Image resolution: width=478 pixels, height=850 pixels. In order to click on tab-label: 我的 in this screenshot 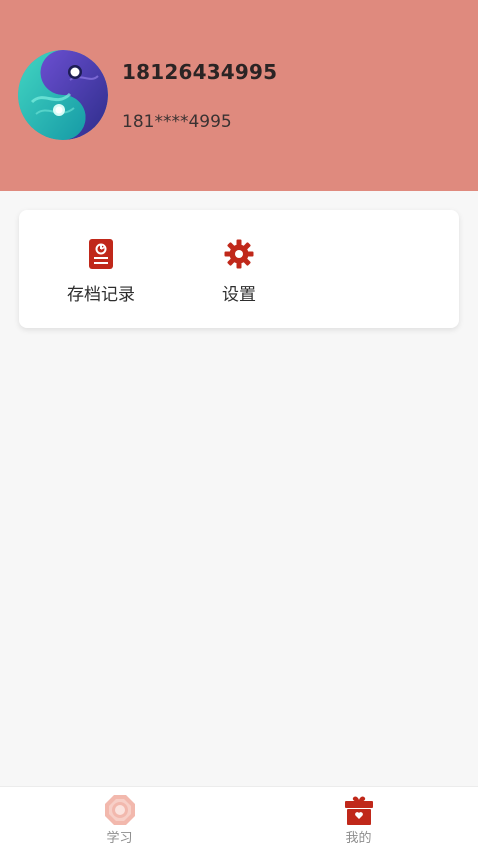, I will do `click(358, 838)`.